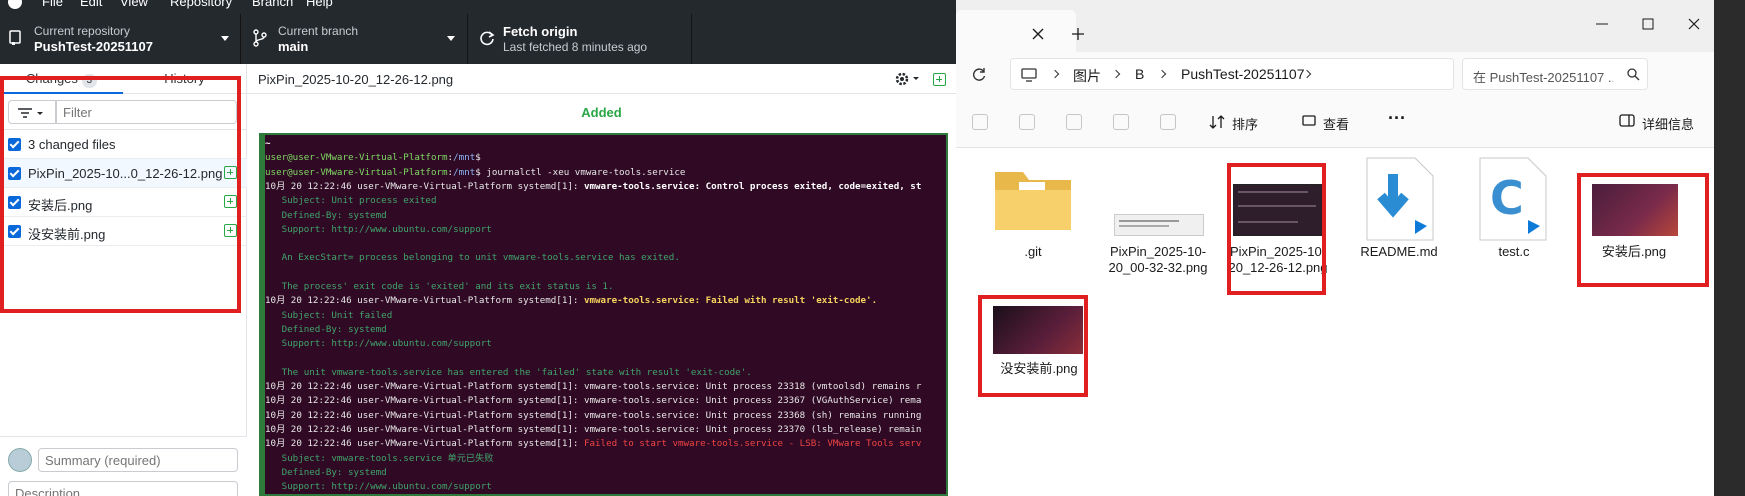 This screenshot has height=496, width=1745. I want to click on view-button: 查看, so click(1336, 123).